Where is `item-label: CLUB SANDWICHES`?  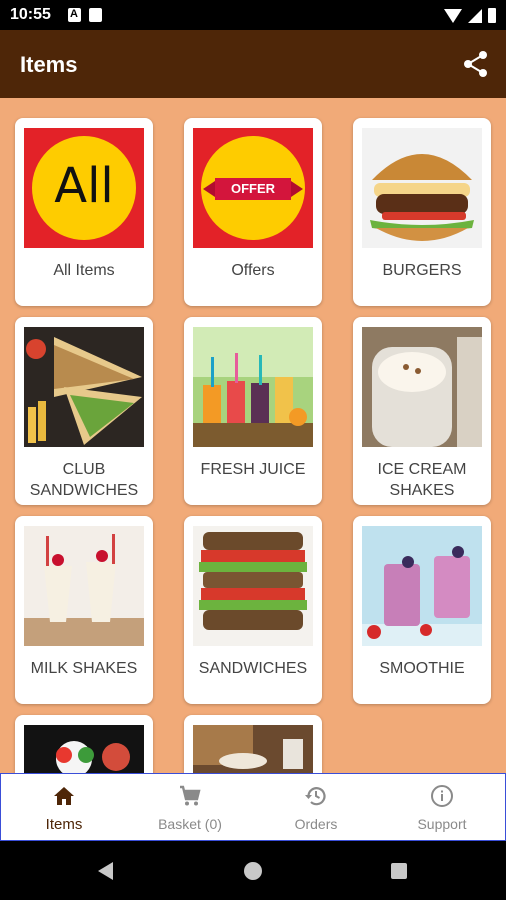
item-label: CLUB SANDWICHES is located at coordinates (84, 480).